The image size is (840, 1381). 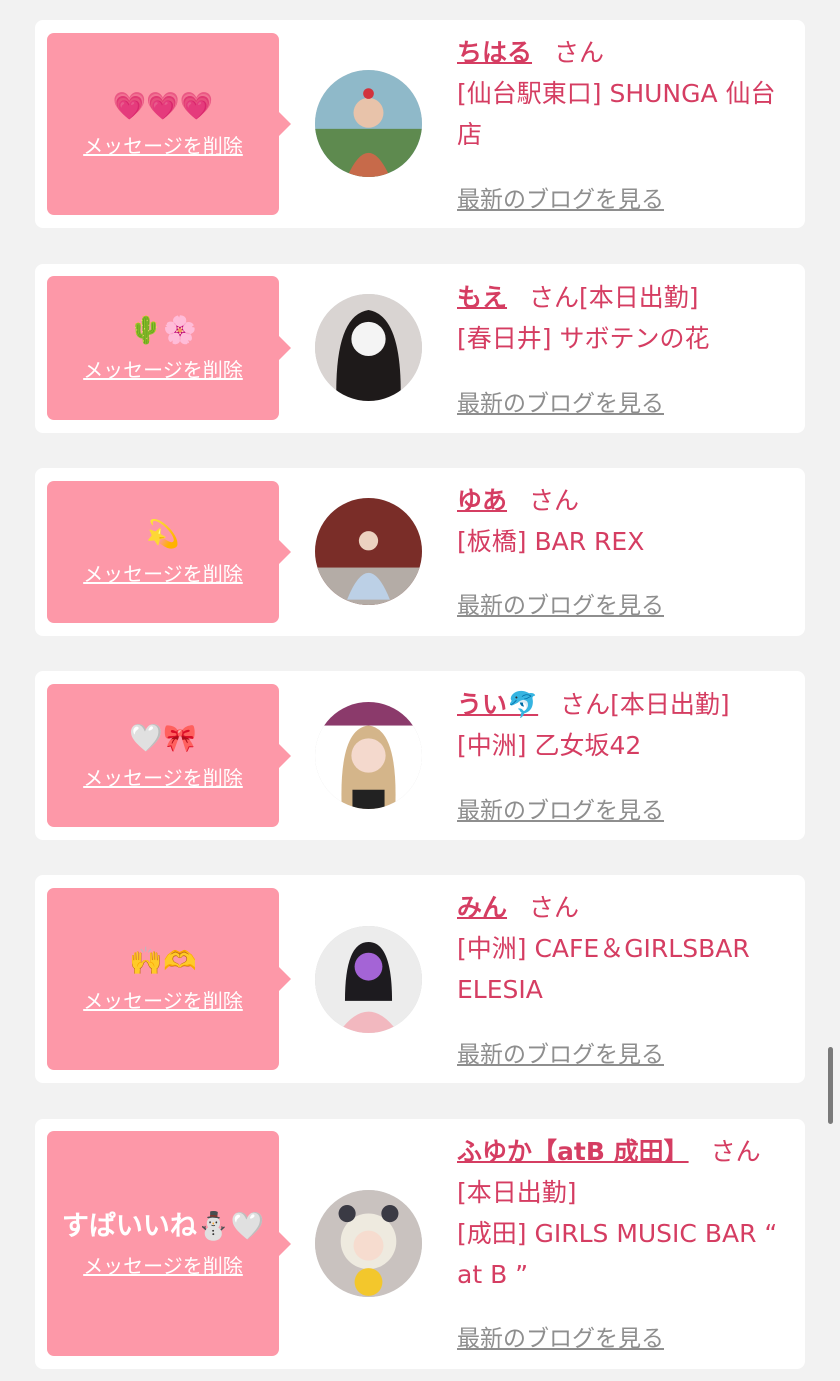 I want to click on message-bubble: 🌵🌸 メッセージを削除, so click(x=169, y=348).